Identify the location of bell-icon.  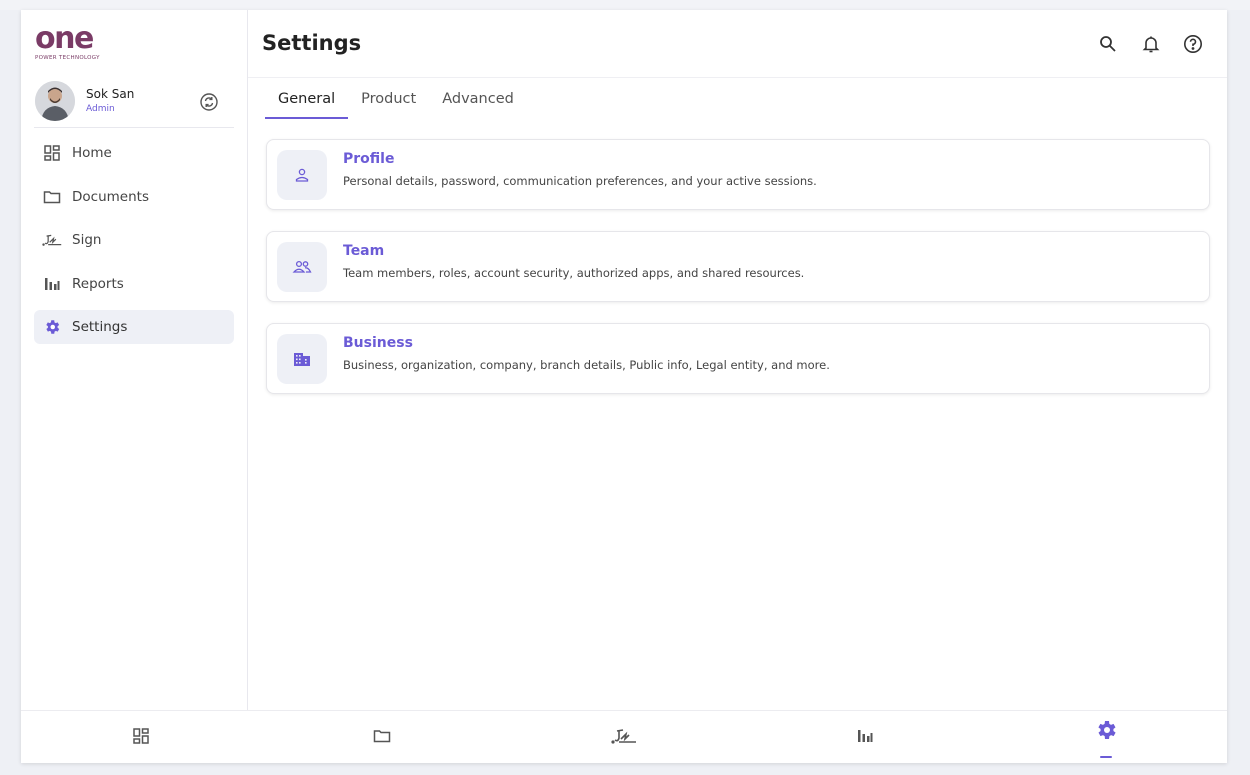
(1151, 44).